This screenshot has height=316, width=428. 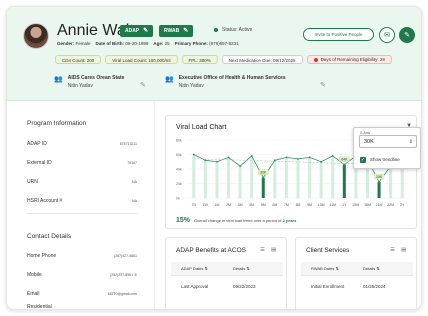 I want to click on y-tick-label: 20k, so click(x=179, y=184).